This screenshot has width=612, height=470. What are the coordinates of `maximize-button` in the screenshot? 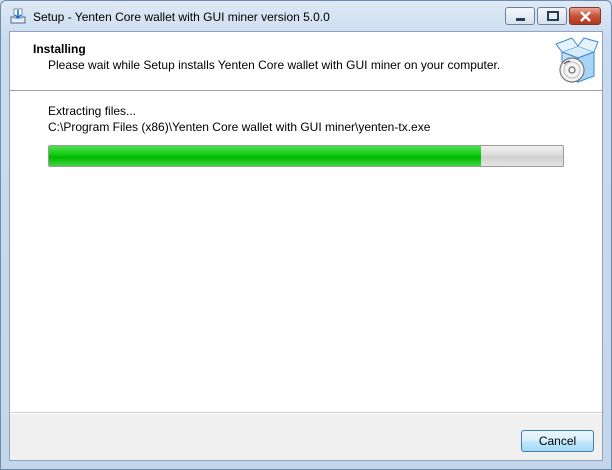 It's located at (552, 16).